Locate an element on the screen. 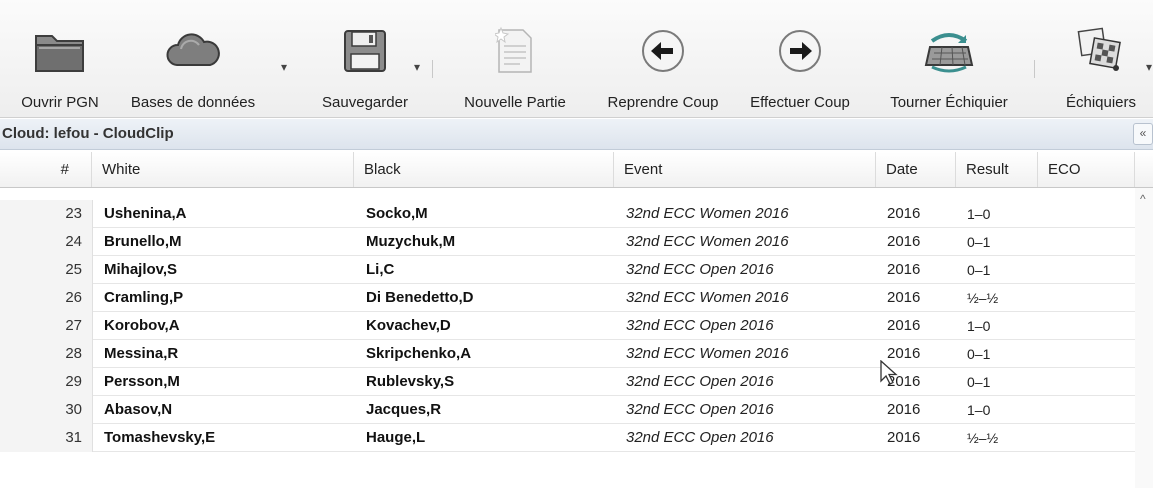 This screenshot has height=488, width=1153. folder-icon is located at coordinates (60, 51).